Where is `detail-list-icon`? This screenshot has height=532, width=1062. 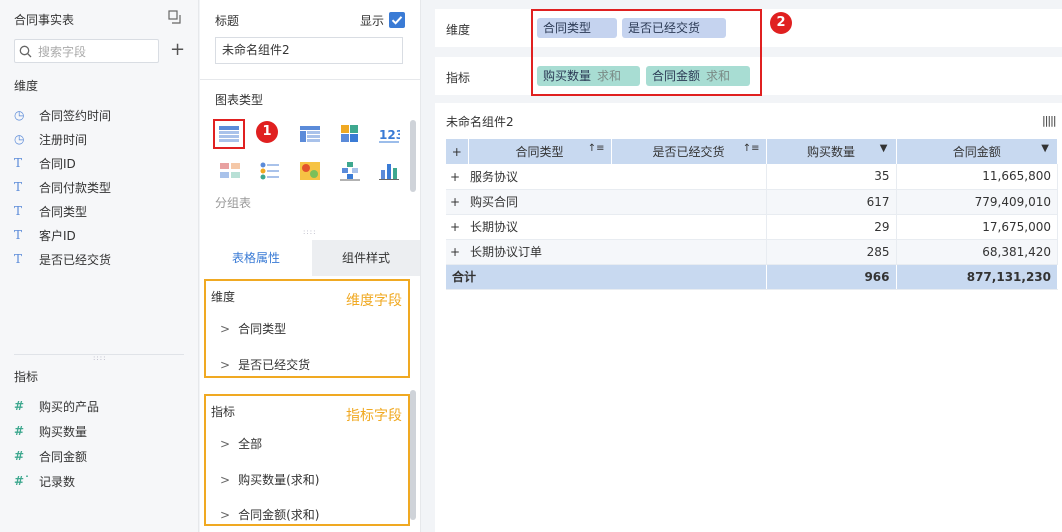
detail-list-icon is located at coordinates (270, 171).